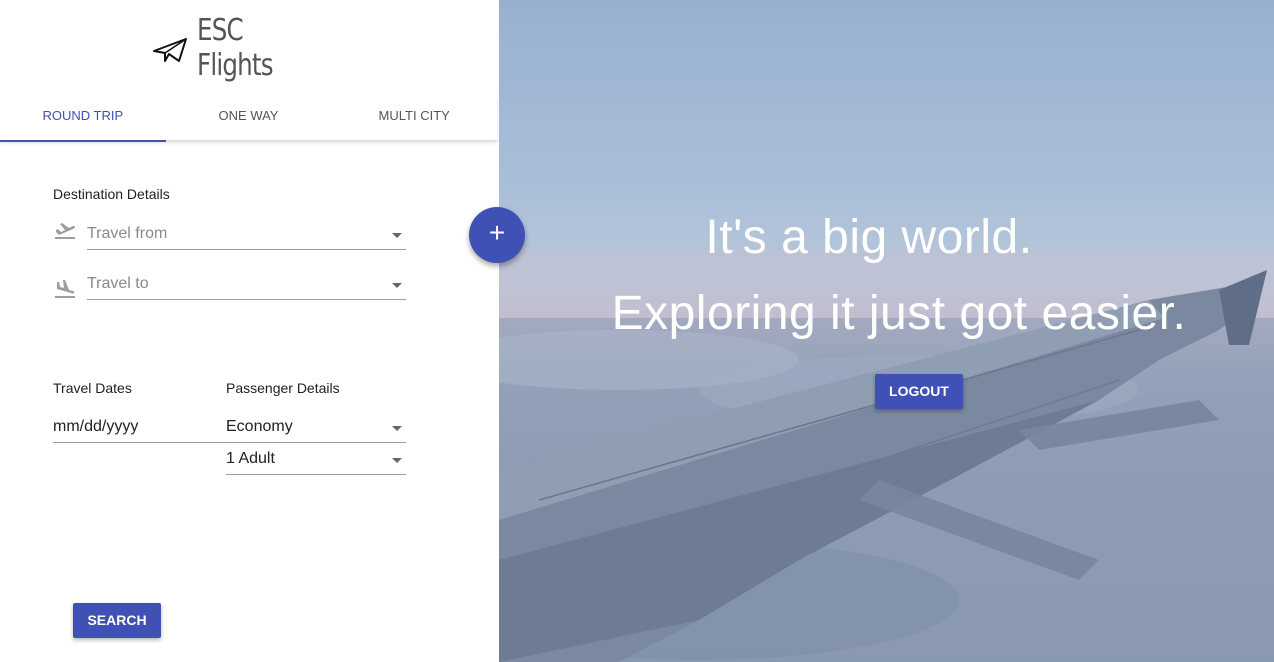  Describe the element at coordinates (899, 313) in the screenshot. I see `hero-headline-line2: Exploring it just got easier.` at that location.